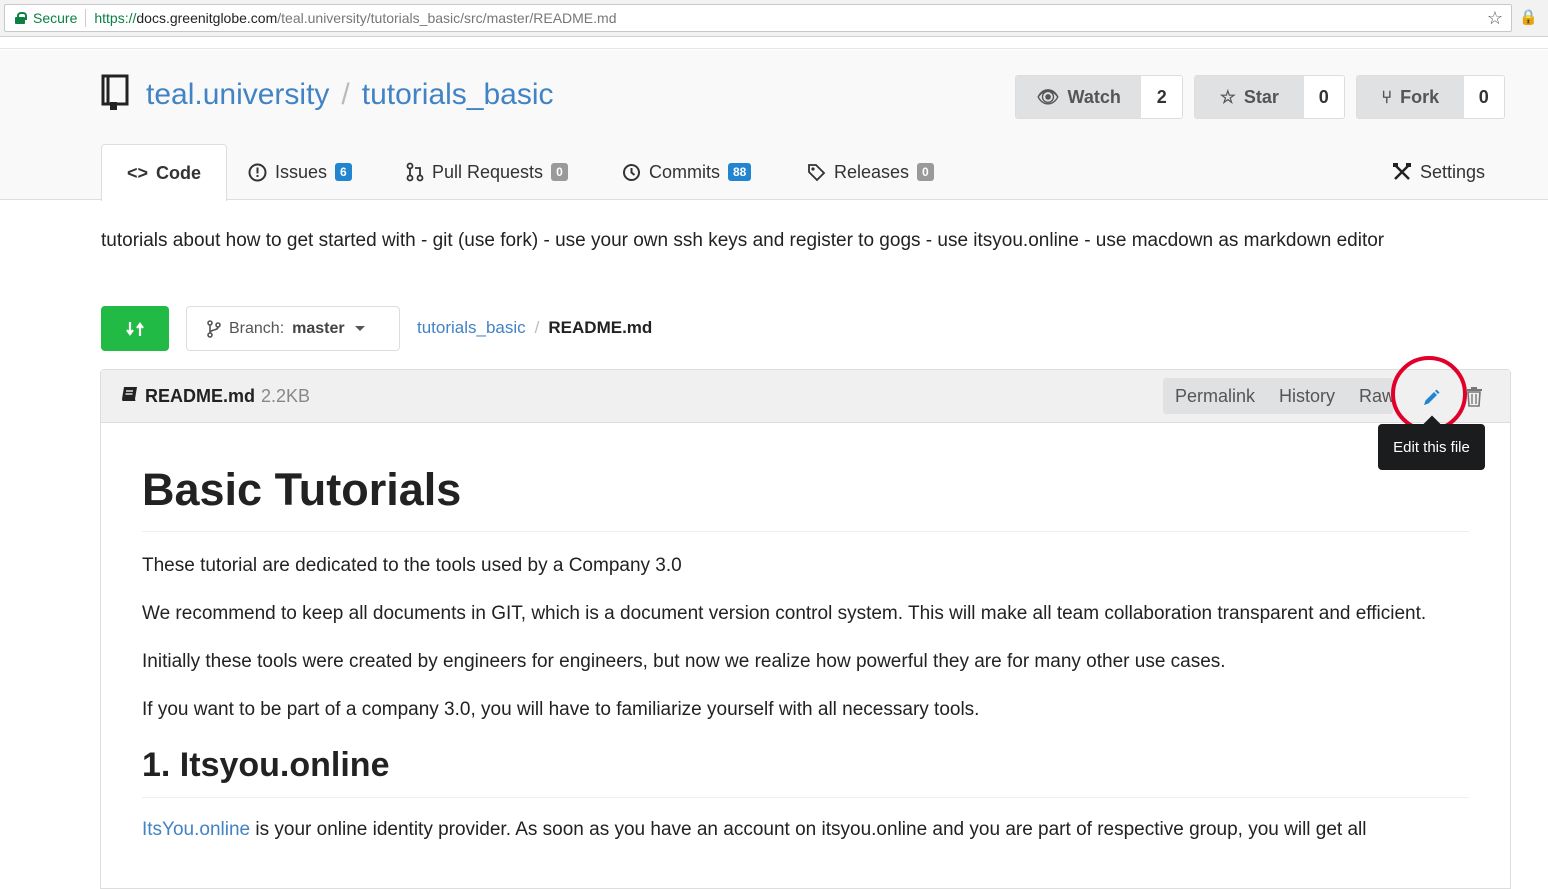 The height and width of the screenshot is (889, 1548). I want to click on browser-separator, so click(774, 43).